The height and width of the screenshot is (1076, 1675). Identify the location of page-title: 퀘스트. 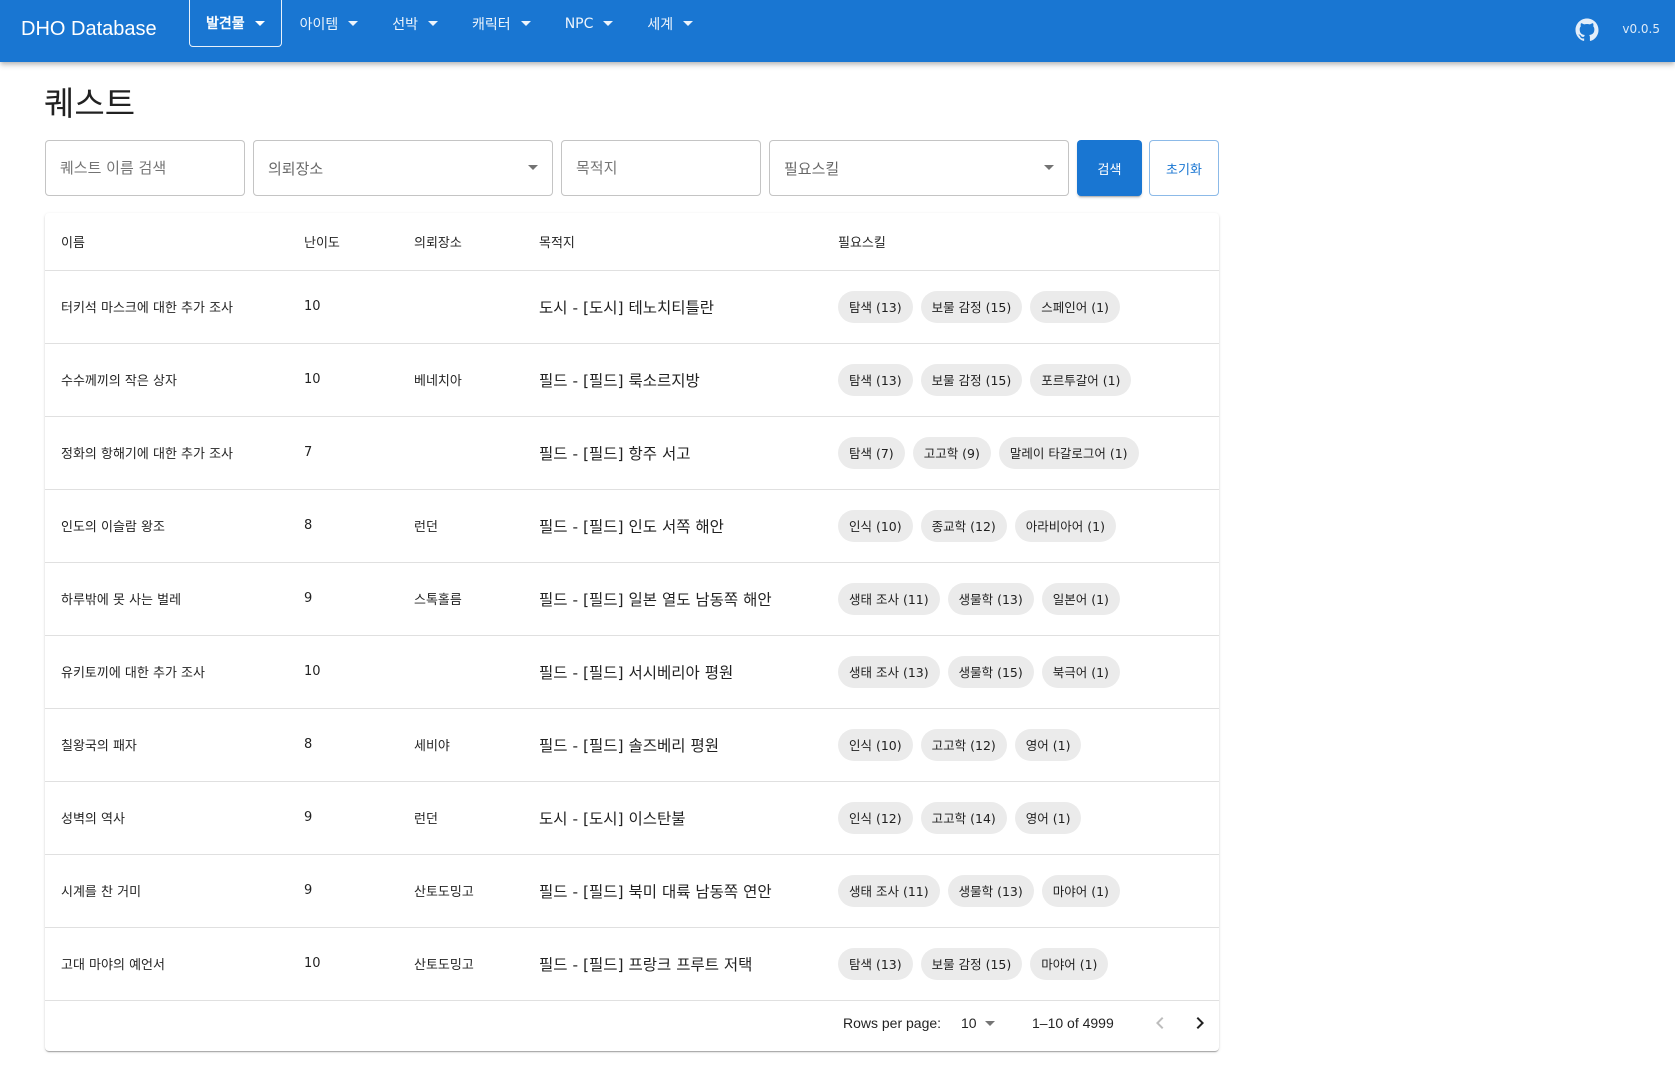
(90, 103).